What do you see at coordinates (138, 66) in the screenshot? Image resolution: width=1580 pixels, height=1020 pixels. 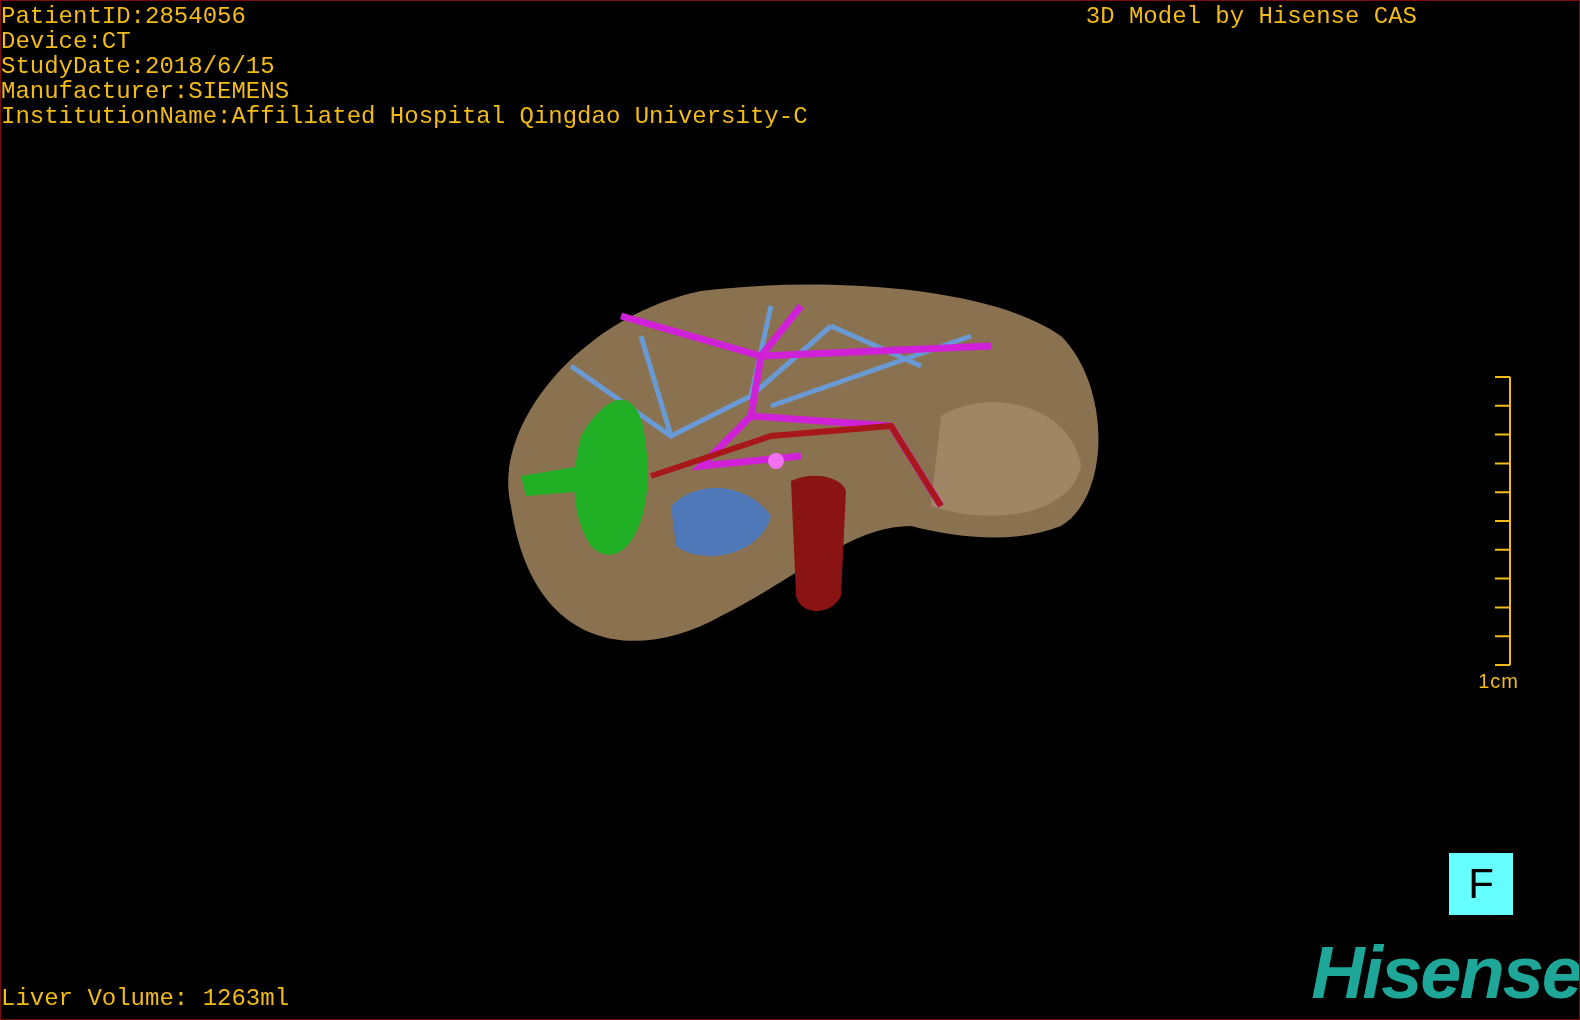 I see `info-text: StudyDate:2018/6/15` at bounding box center [138, 66].